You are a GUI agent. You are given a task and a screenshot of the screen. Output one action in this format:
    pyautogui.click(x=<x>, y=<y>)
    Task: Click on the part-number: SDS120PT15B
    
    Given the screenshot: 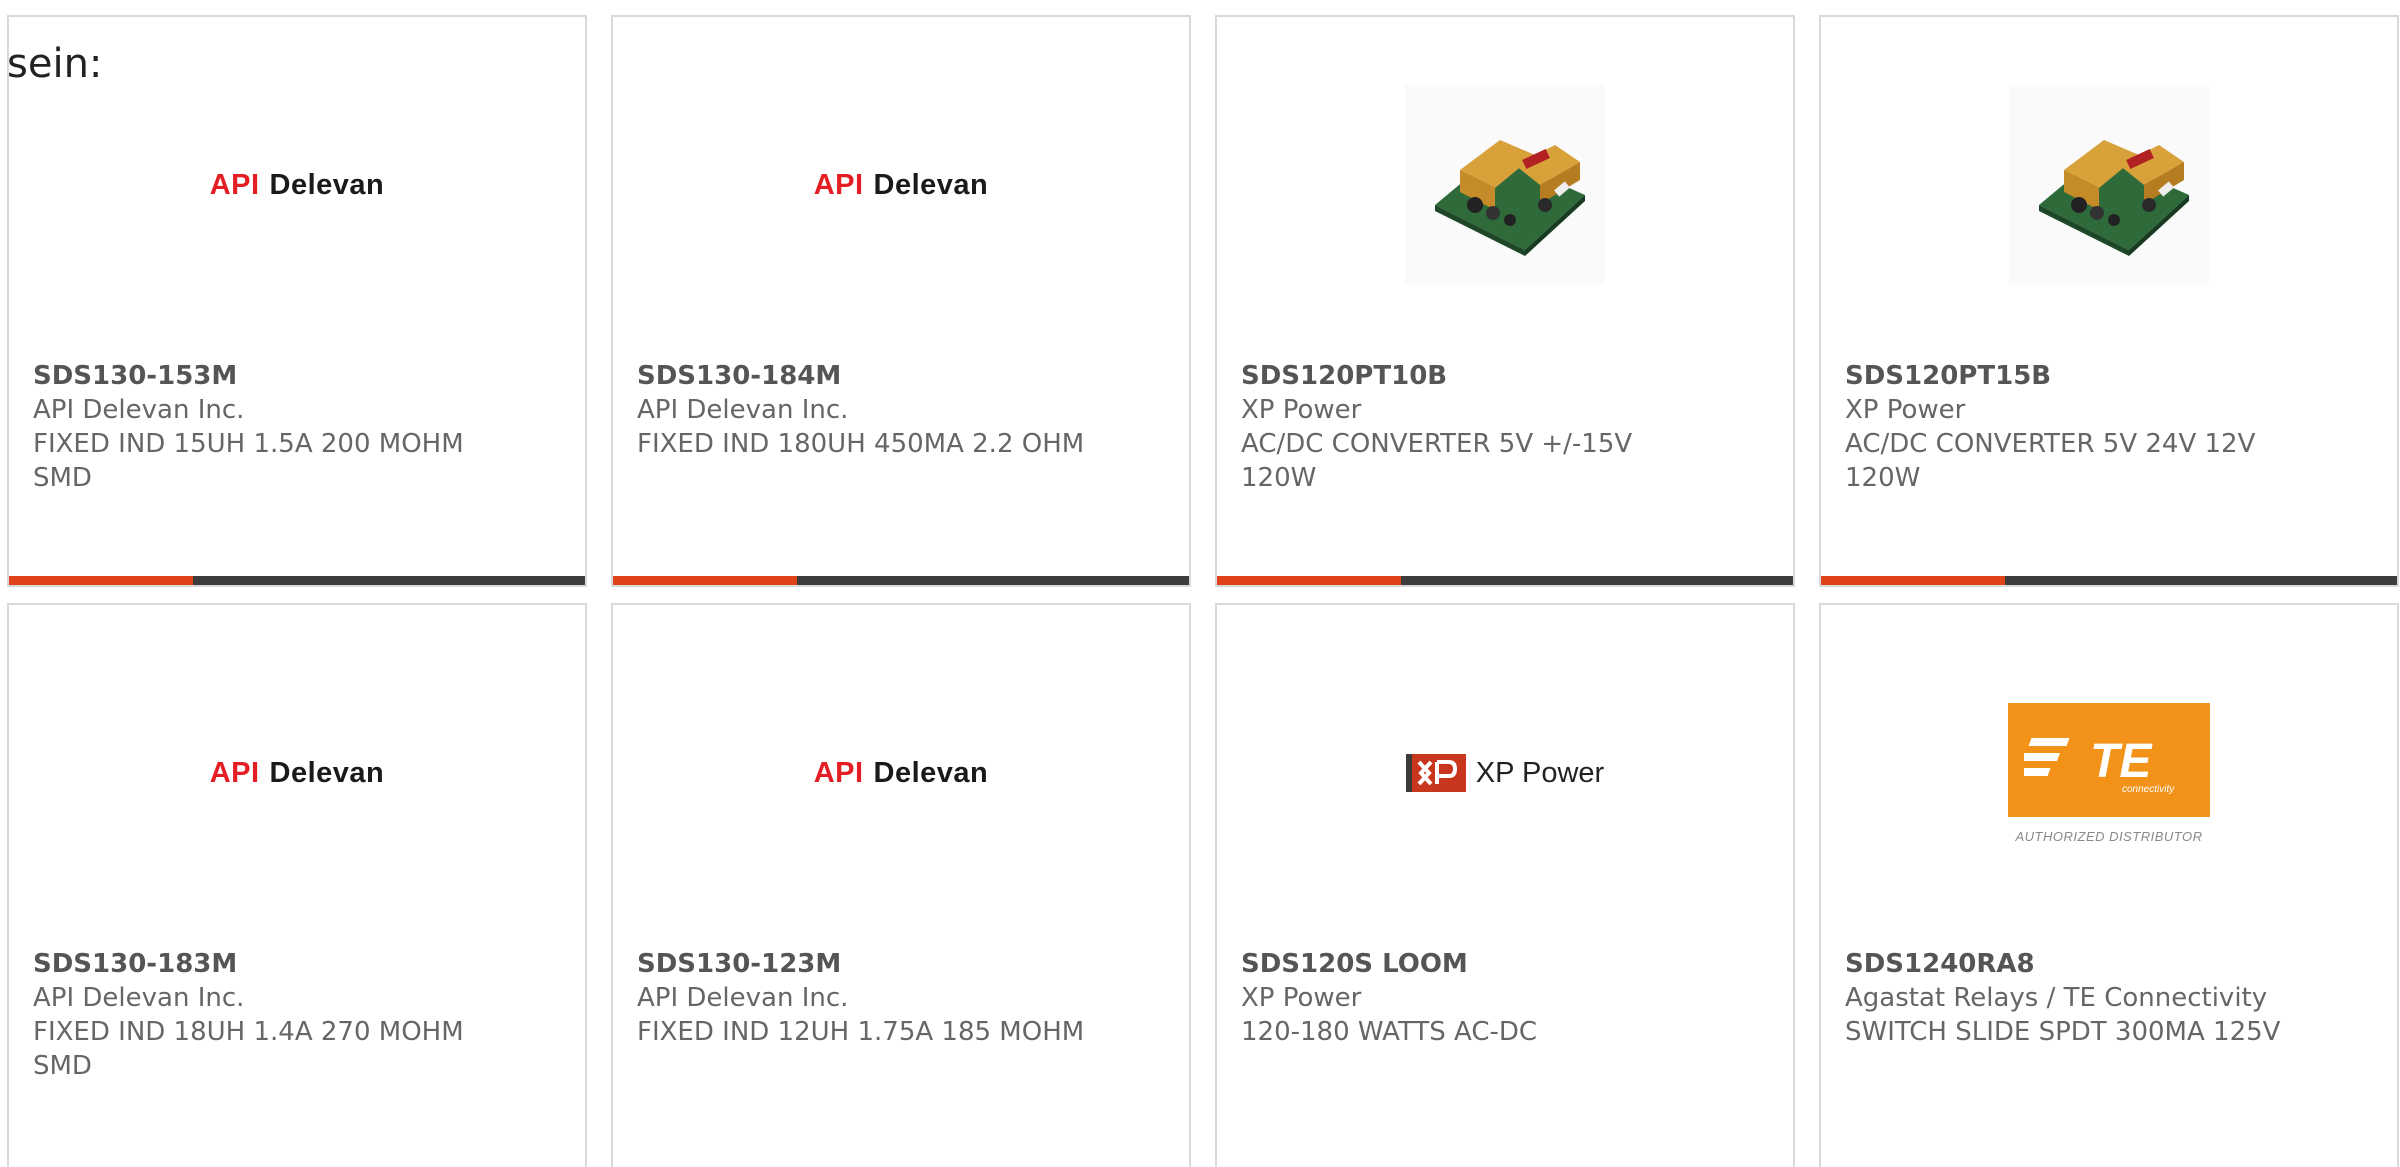 What is the action you would take?
    pyautogui.click(x=2075, y=376)
    